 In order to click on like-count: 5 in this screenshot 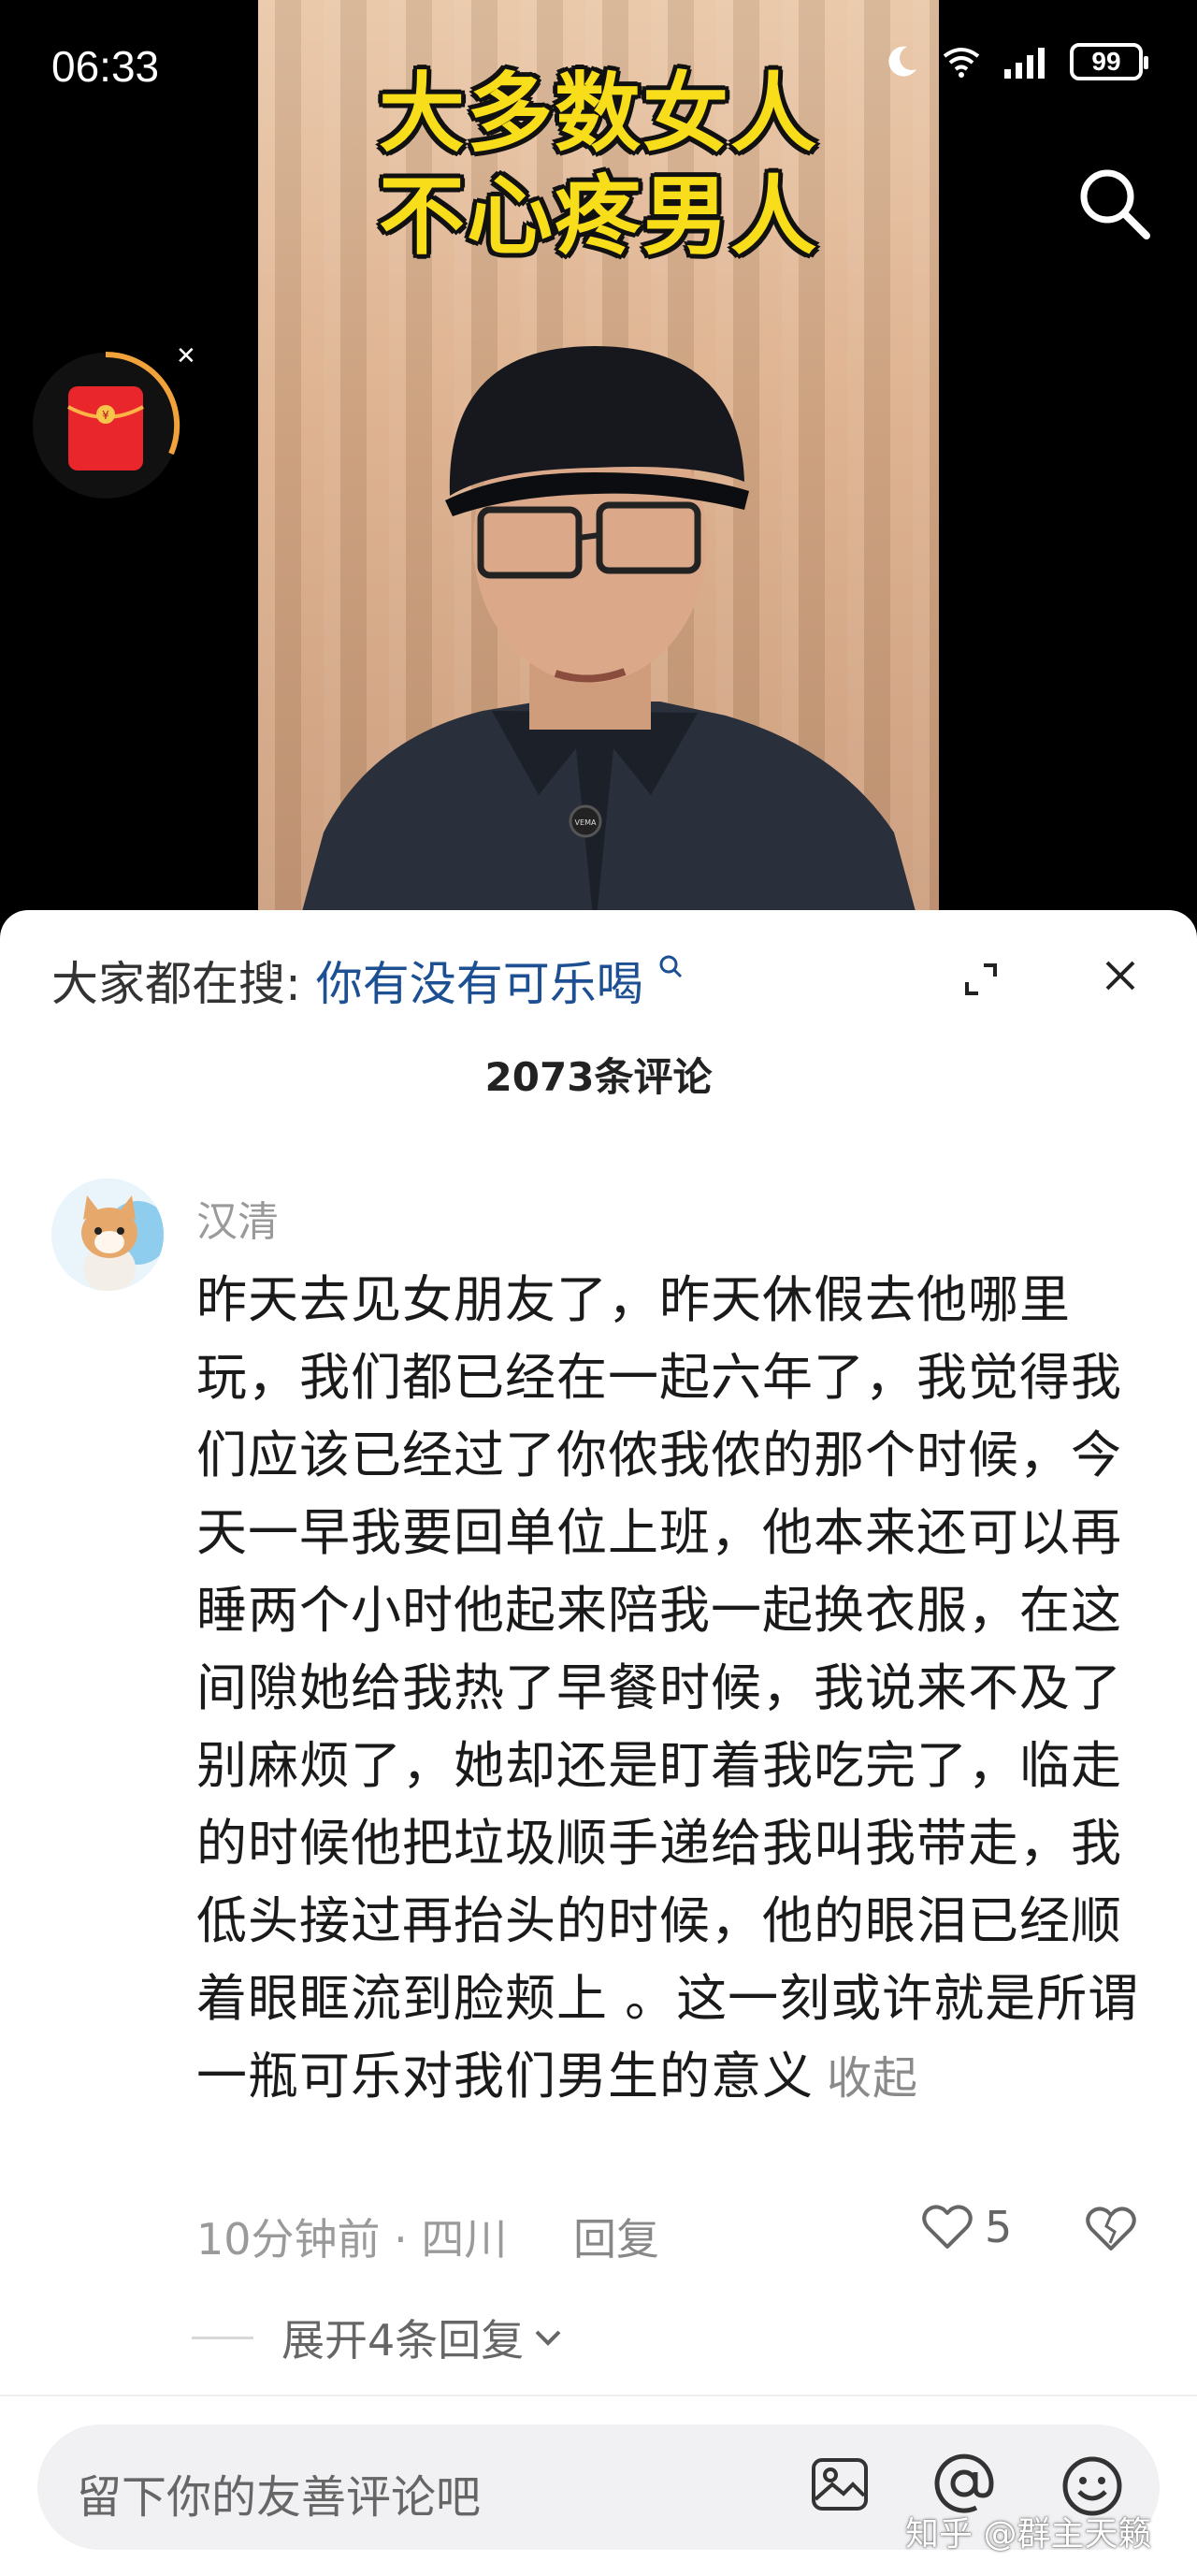, I will do `click(999, 2227)`.